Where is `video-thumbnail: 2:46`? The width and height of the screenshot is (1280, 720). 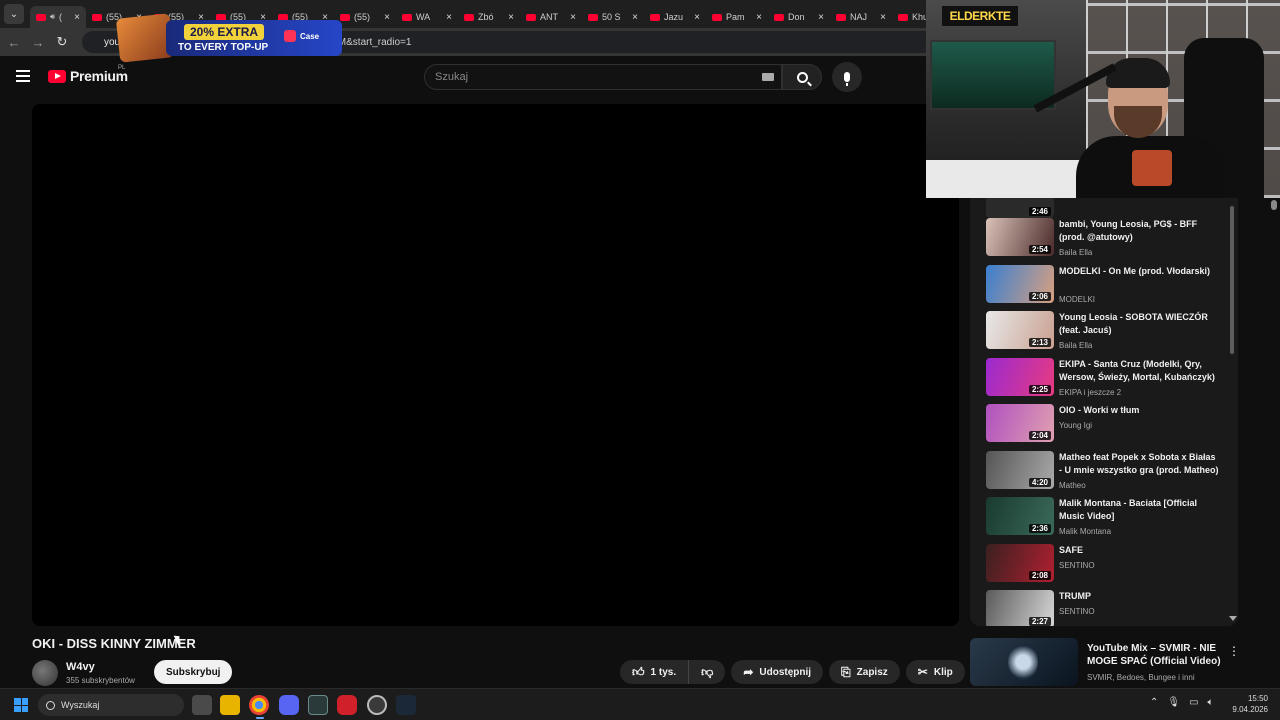
video-thumbnail: 2:46 is located at coordinates (1020, 208).